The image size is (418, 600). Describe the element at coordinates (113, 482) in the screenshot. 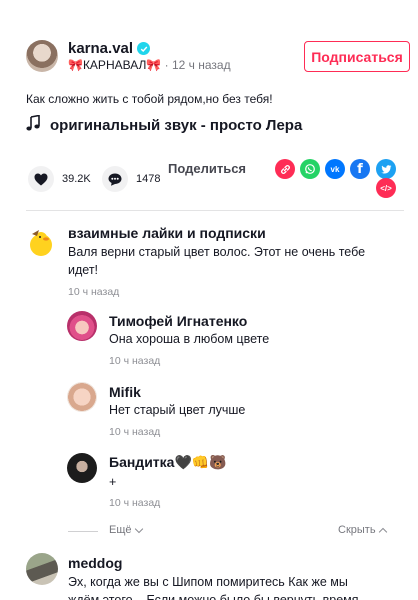

I see `reply-text: +` at that location.